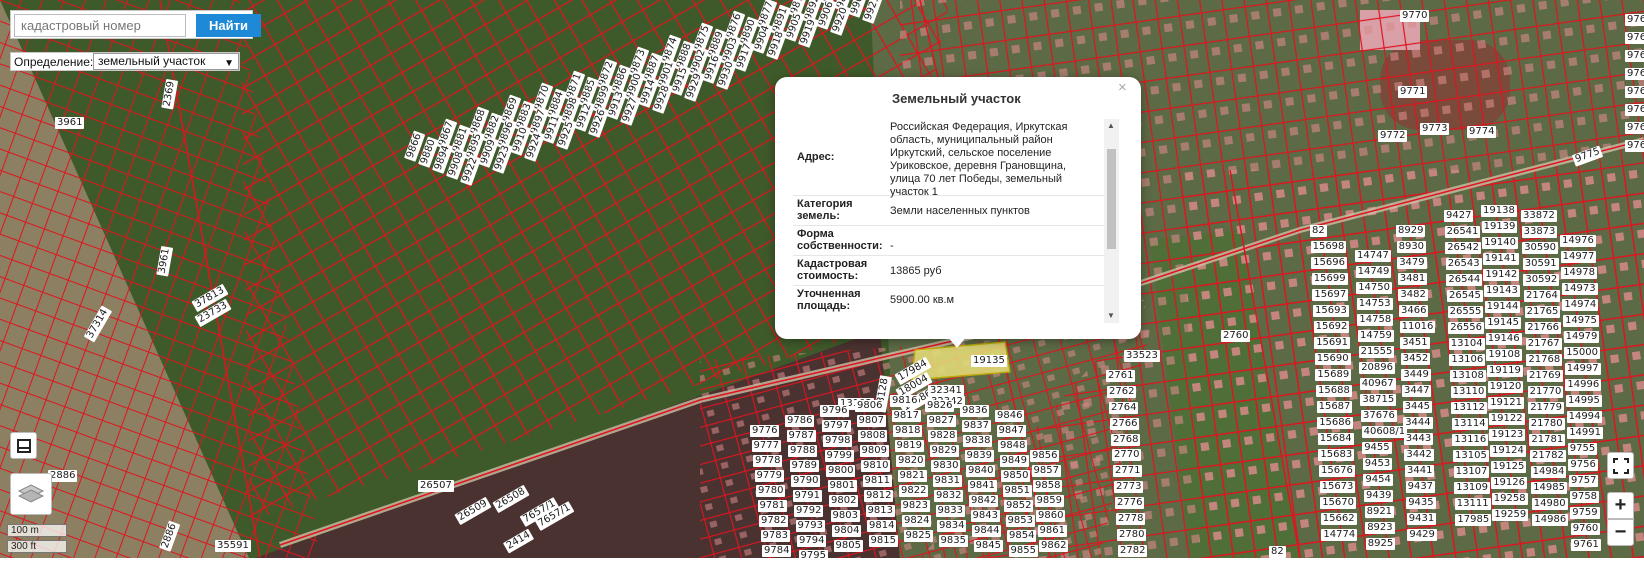 This screenshot has height=563, width=1644. What do you see at coordinates (804, 466) in the screenshot?
I see `parcel-number-label: 9789` at bounding box center [804, 466].